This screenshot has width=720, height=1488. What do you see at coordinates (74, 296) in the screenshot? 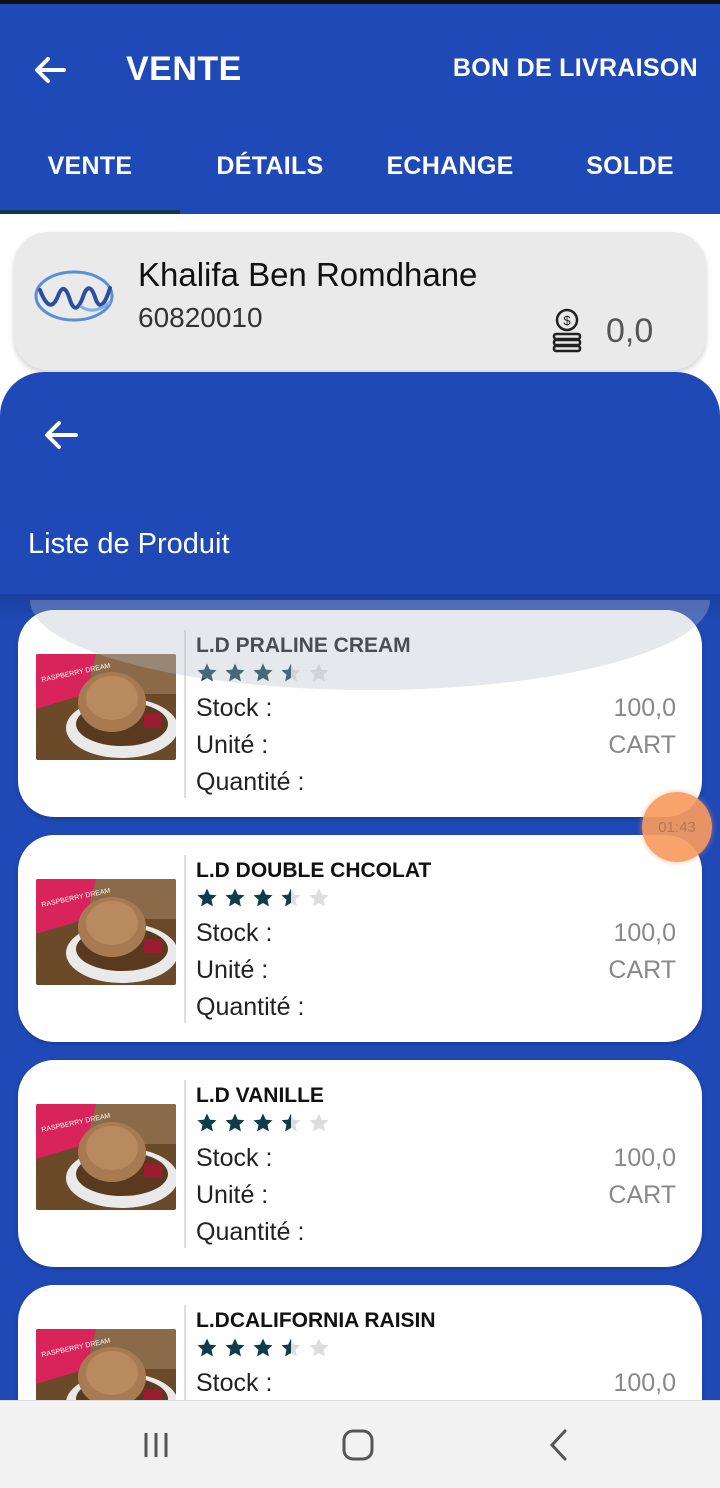
I see `company-logo-icon` at bounding box center [74, 296].